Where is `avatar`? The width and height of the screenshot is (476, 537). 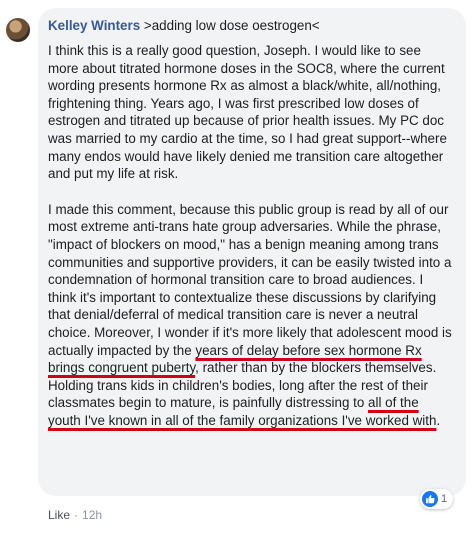
avatar is located at coordinates (18, 30).